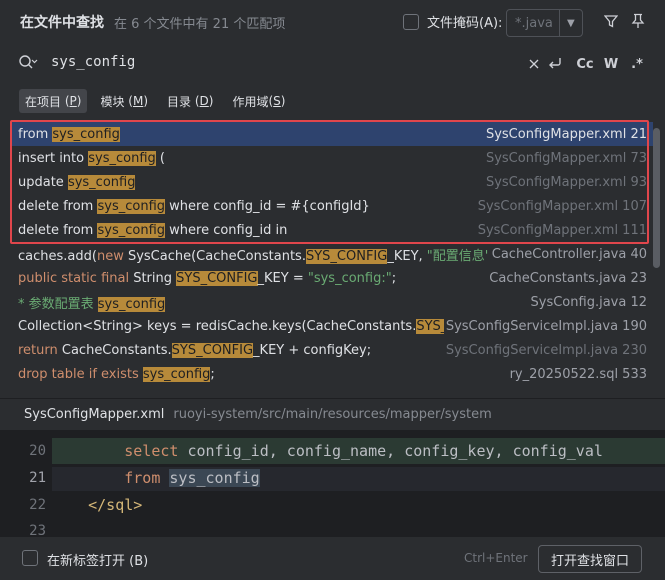 Image resolution: width=665 pixels, height=580 pixels. I want to click on result-file: ry_20250522.sql 533, so click(578, 374).